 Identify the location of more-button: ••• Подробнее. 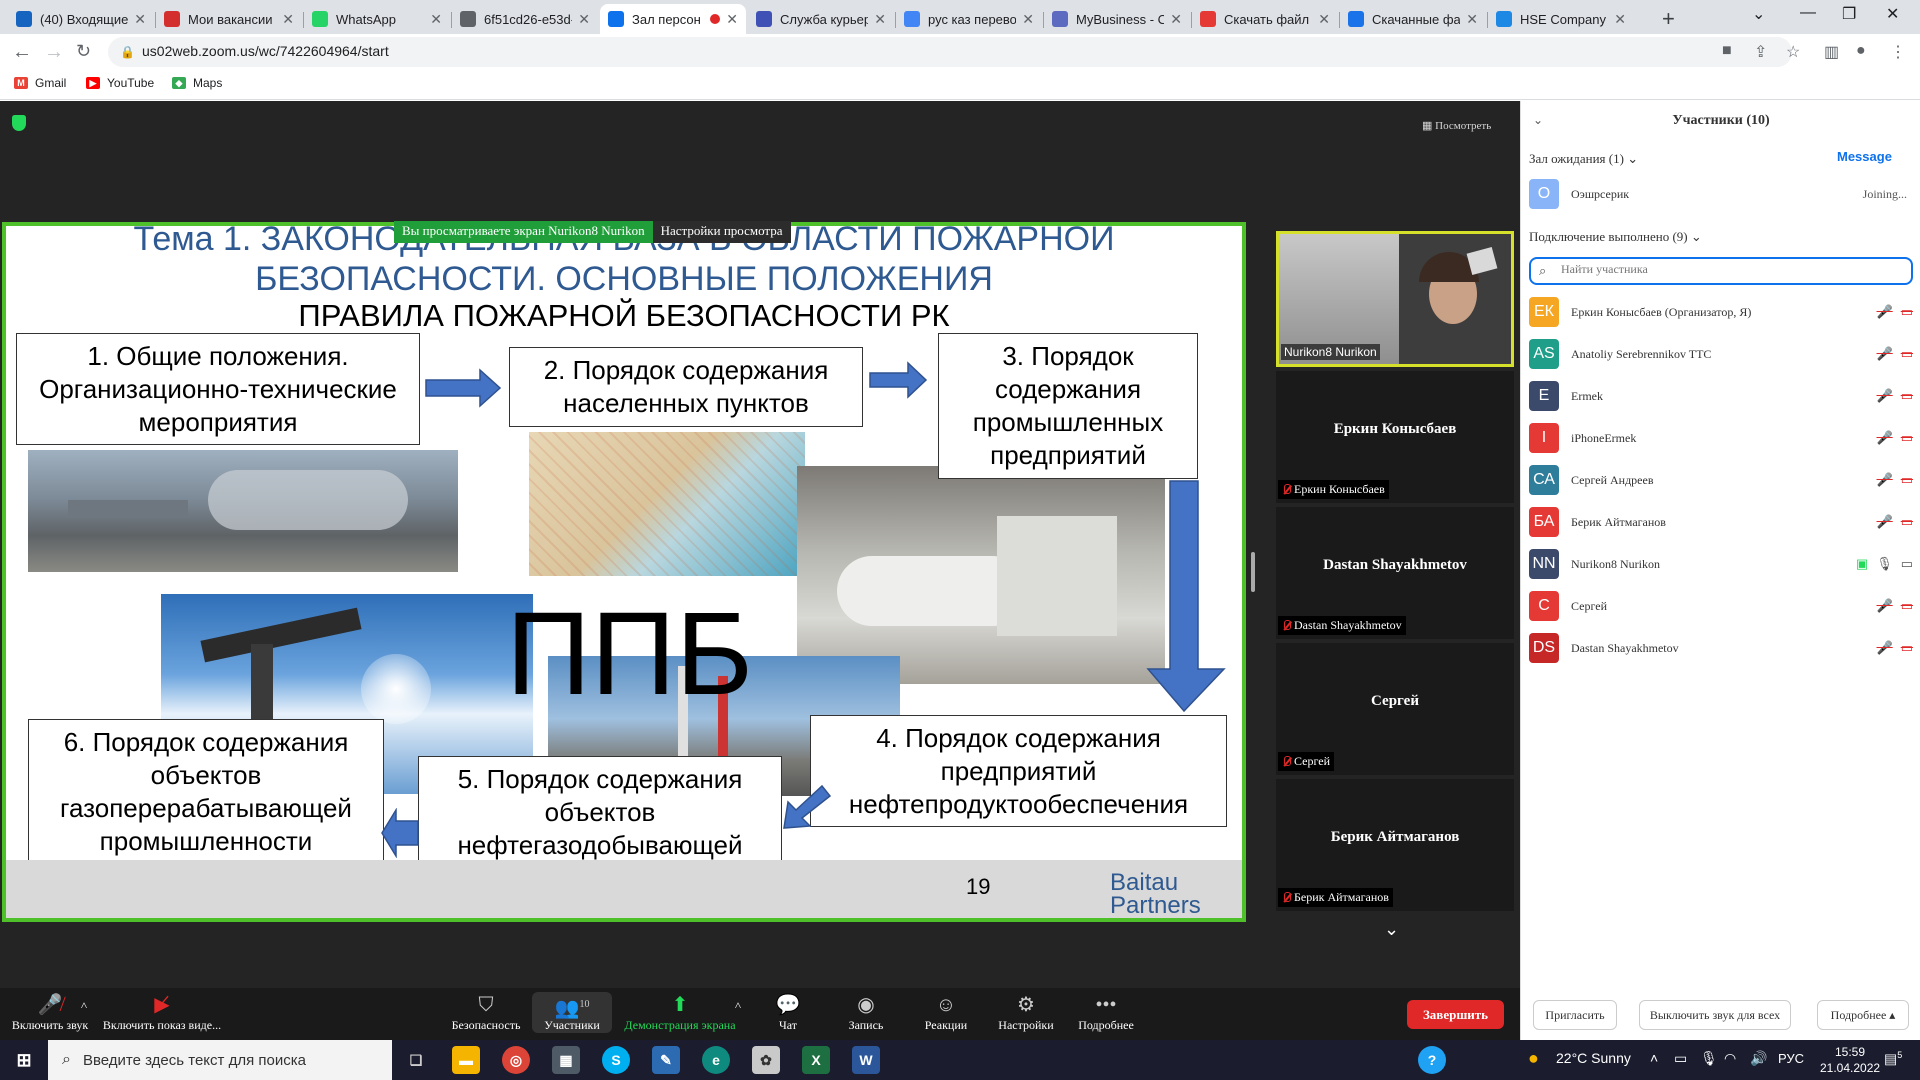
(1106, 1012).